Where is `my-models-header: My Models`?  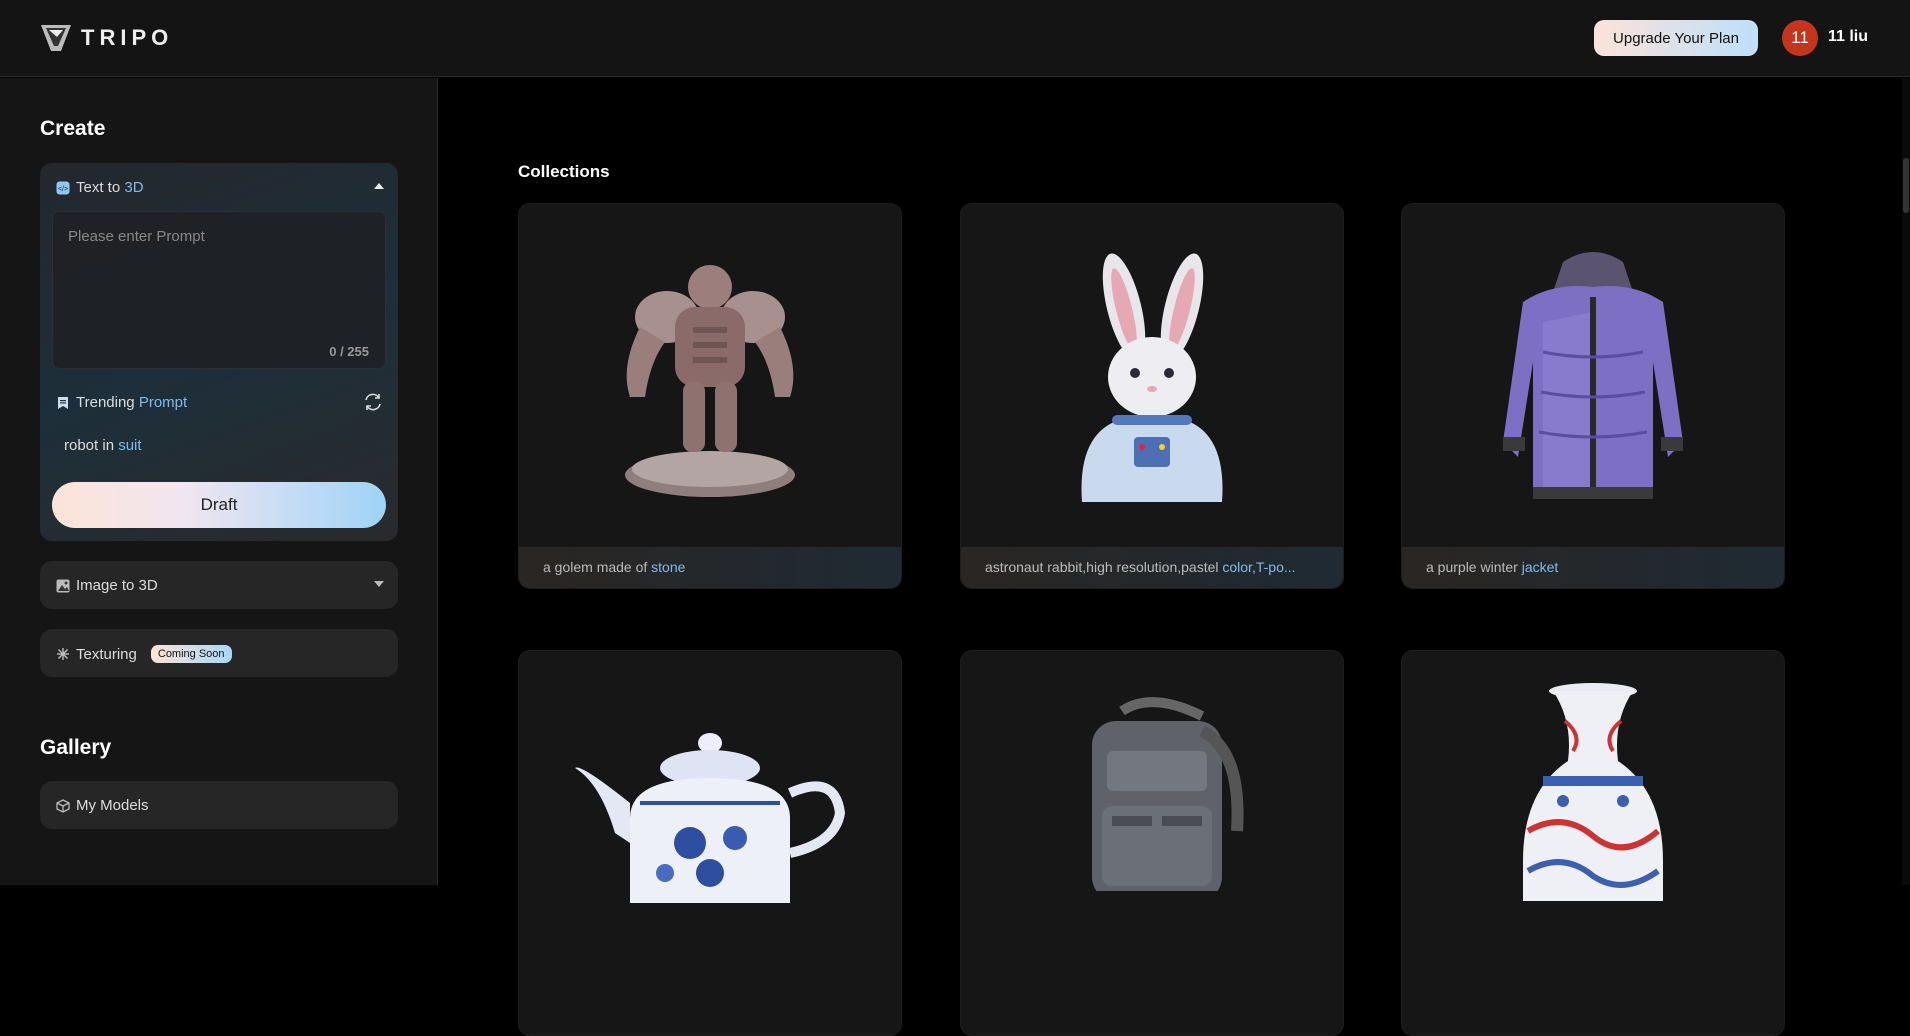
my-models-header: My Models is located at coordinates (102, 805).